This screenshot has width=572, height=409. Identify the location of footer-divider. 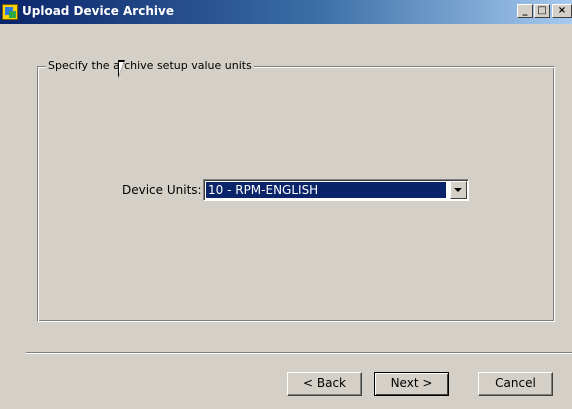
(299, 353).